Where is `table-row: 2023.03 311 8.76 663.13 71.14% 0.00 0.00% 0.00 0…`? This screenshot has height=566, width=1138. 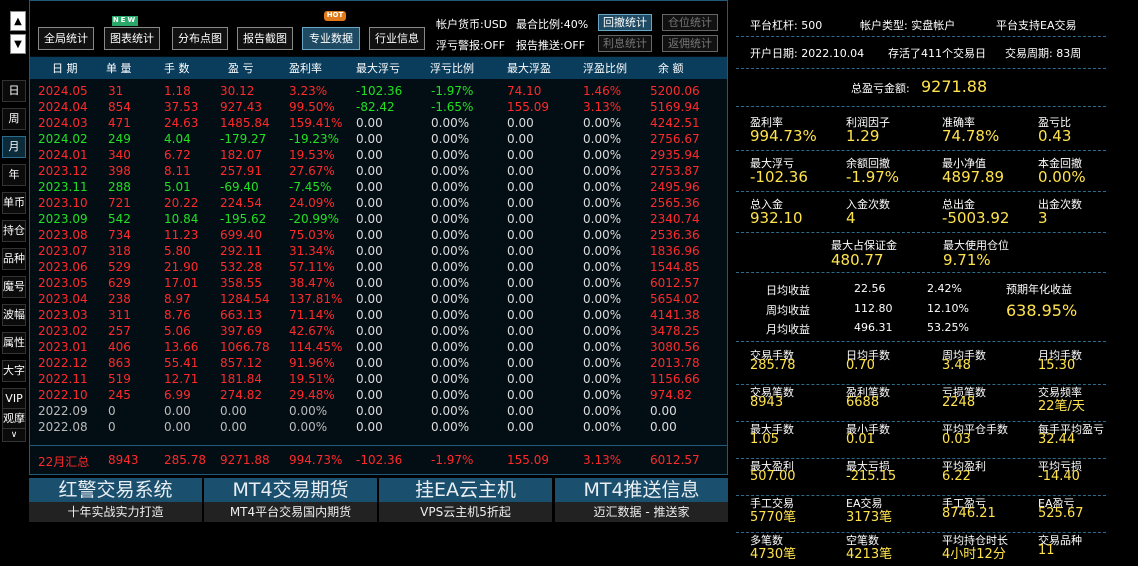 table-row: 2023.03 311 8.76 663.13 71.14% 0.00 0.00% 0.00 0… is located at coordinates (378, 315).